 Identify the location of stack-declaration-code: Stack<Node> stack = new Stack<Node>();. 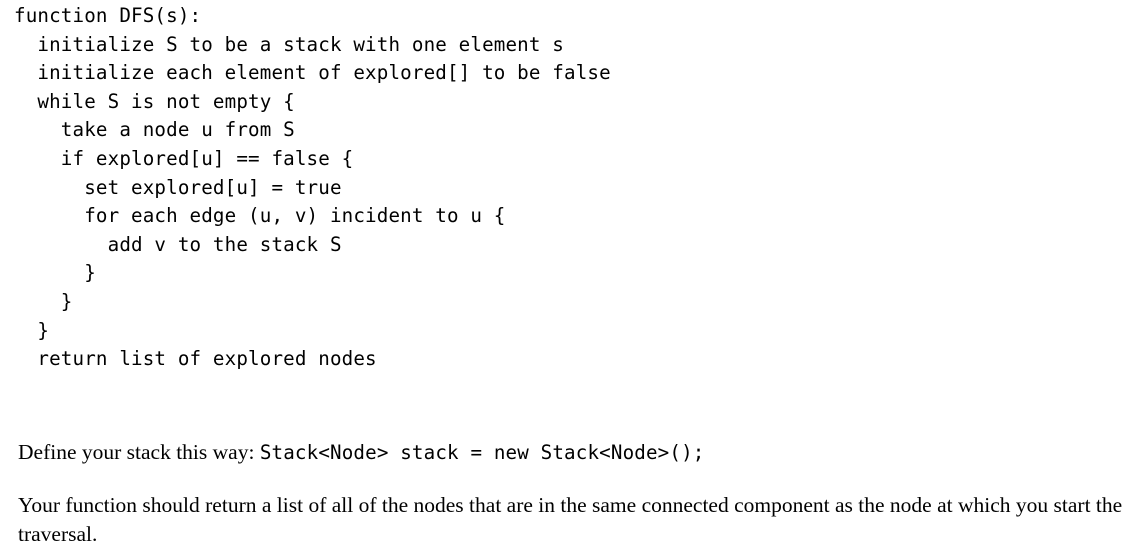
(482, 452).